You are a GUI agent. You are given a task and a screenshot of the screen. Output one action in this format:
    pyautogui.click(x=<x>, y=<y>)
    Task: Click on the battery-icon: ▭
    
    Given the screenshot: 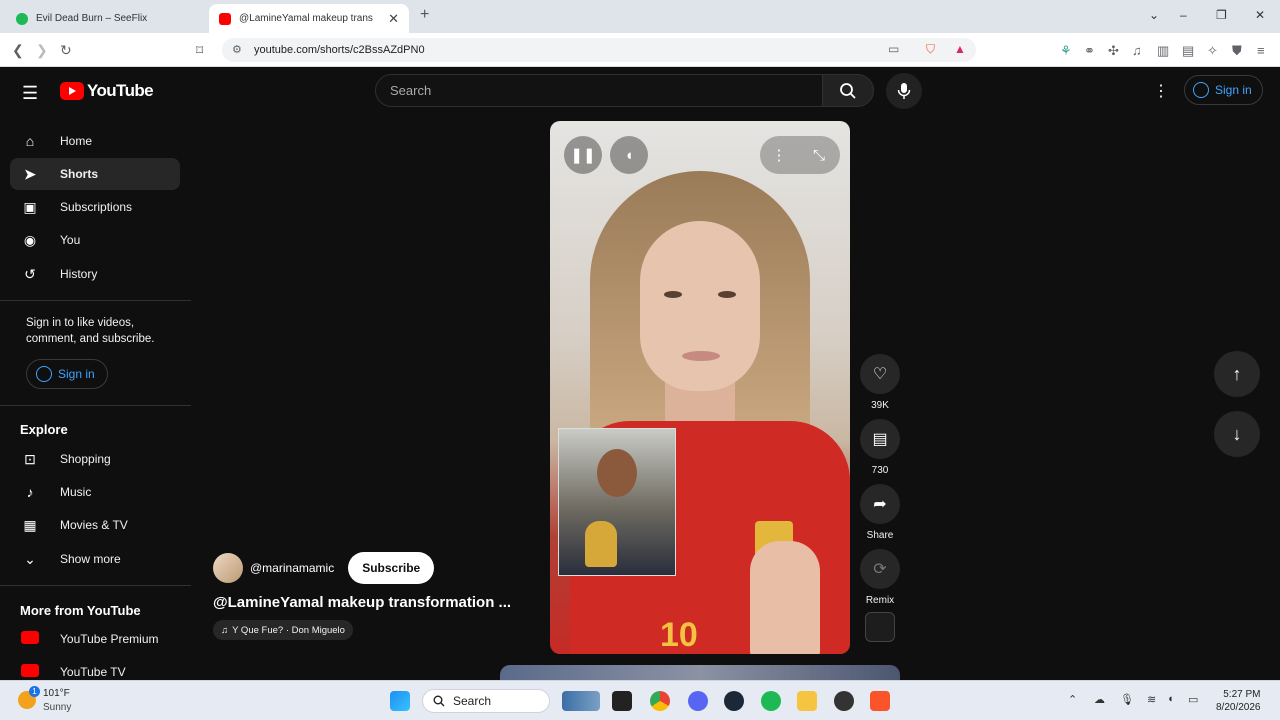 What is the action you would take?
    pyautogui.click(x=1193, y=699)
    